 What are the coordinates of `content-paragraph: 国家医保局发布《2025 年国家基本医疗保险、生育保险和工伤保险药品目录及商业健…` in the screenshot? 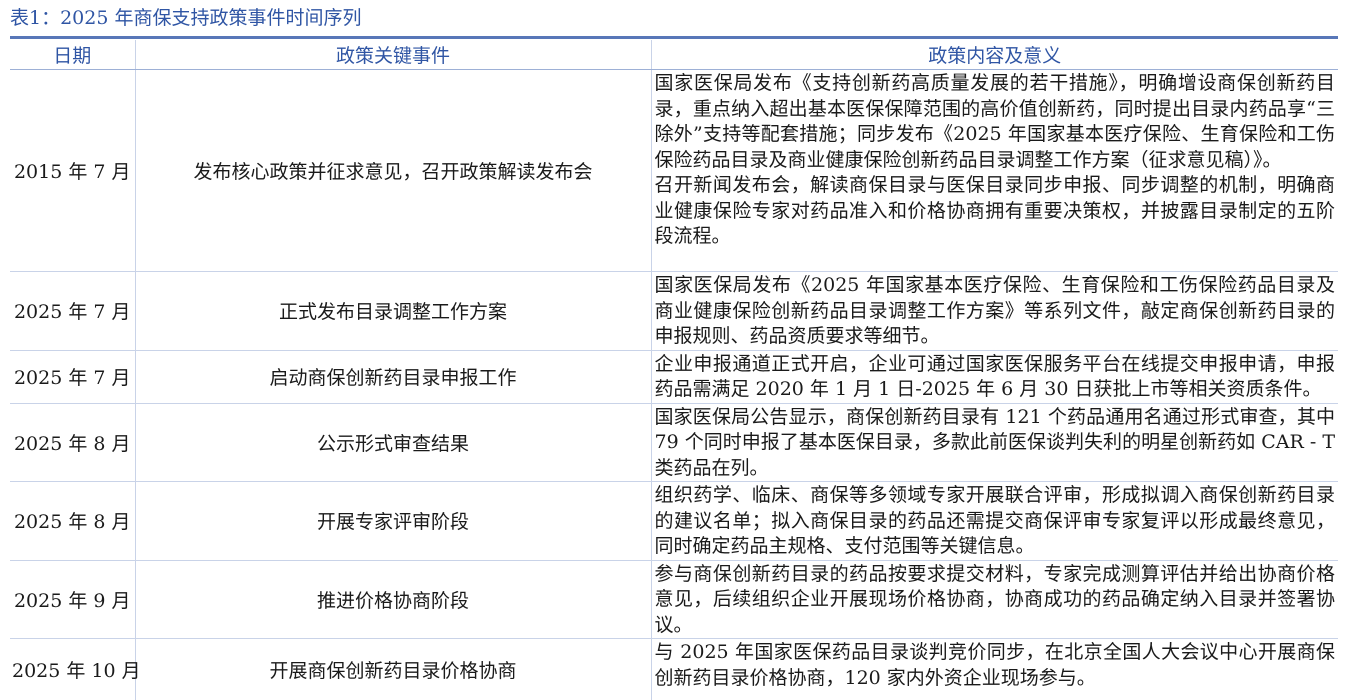 It's located at (995, 311).